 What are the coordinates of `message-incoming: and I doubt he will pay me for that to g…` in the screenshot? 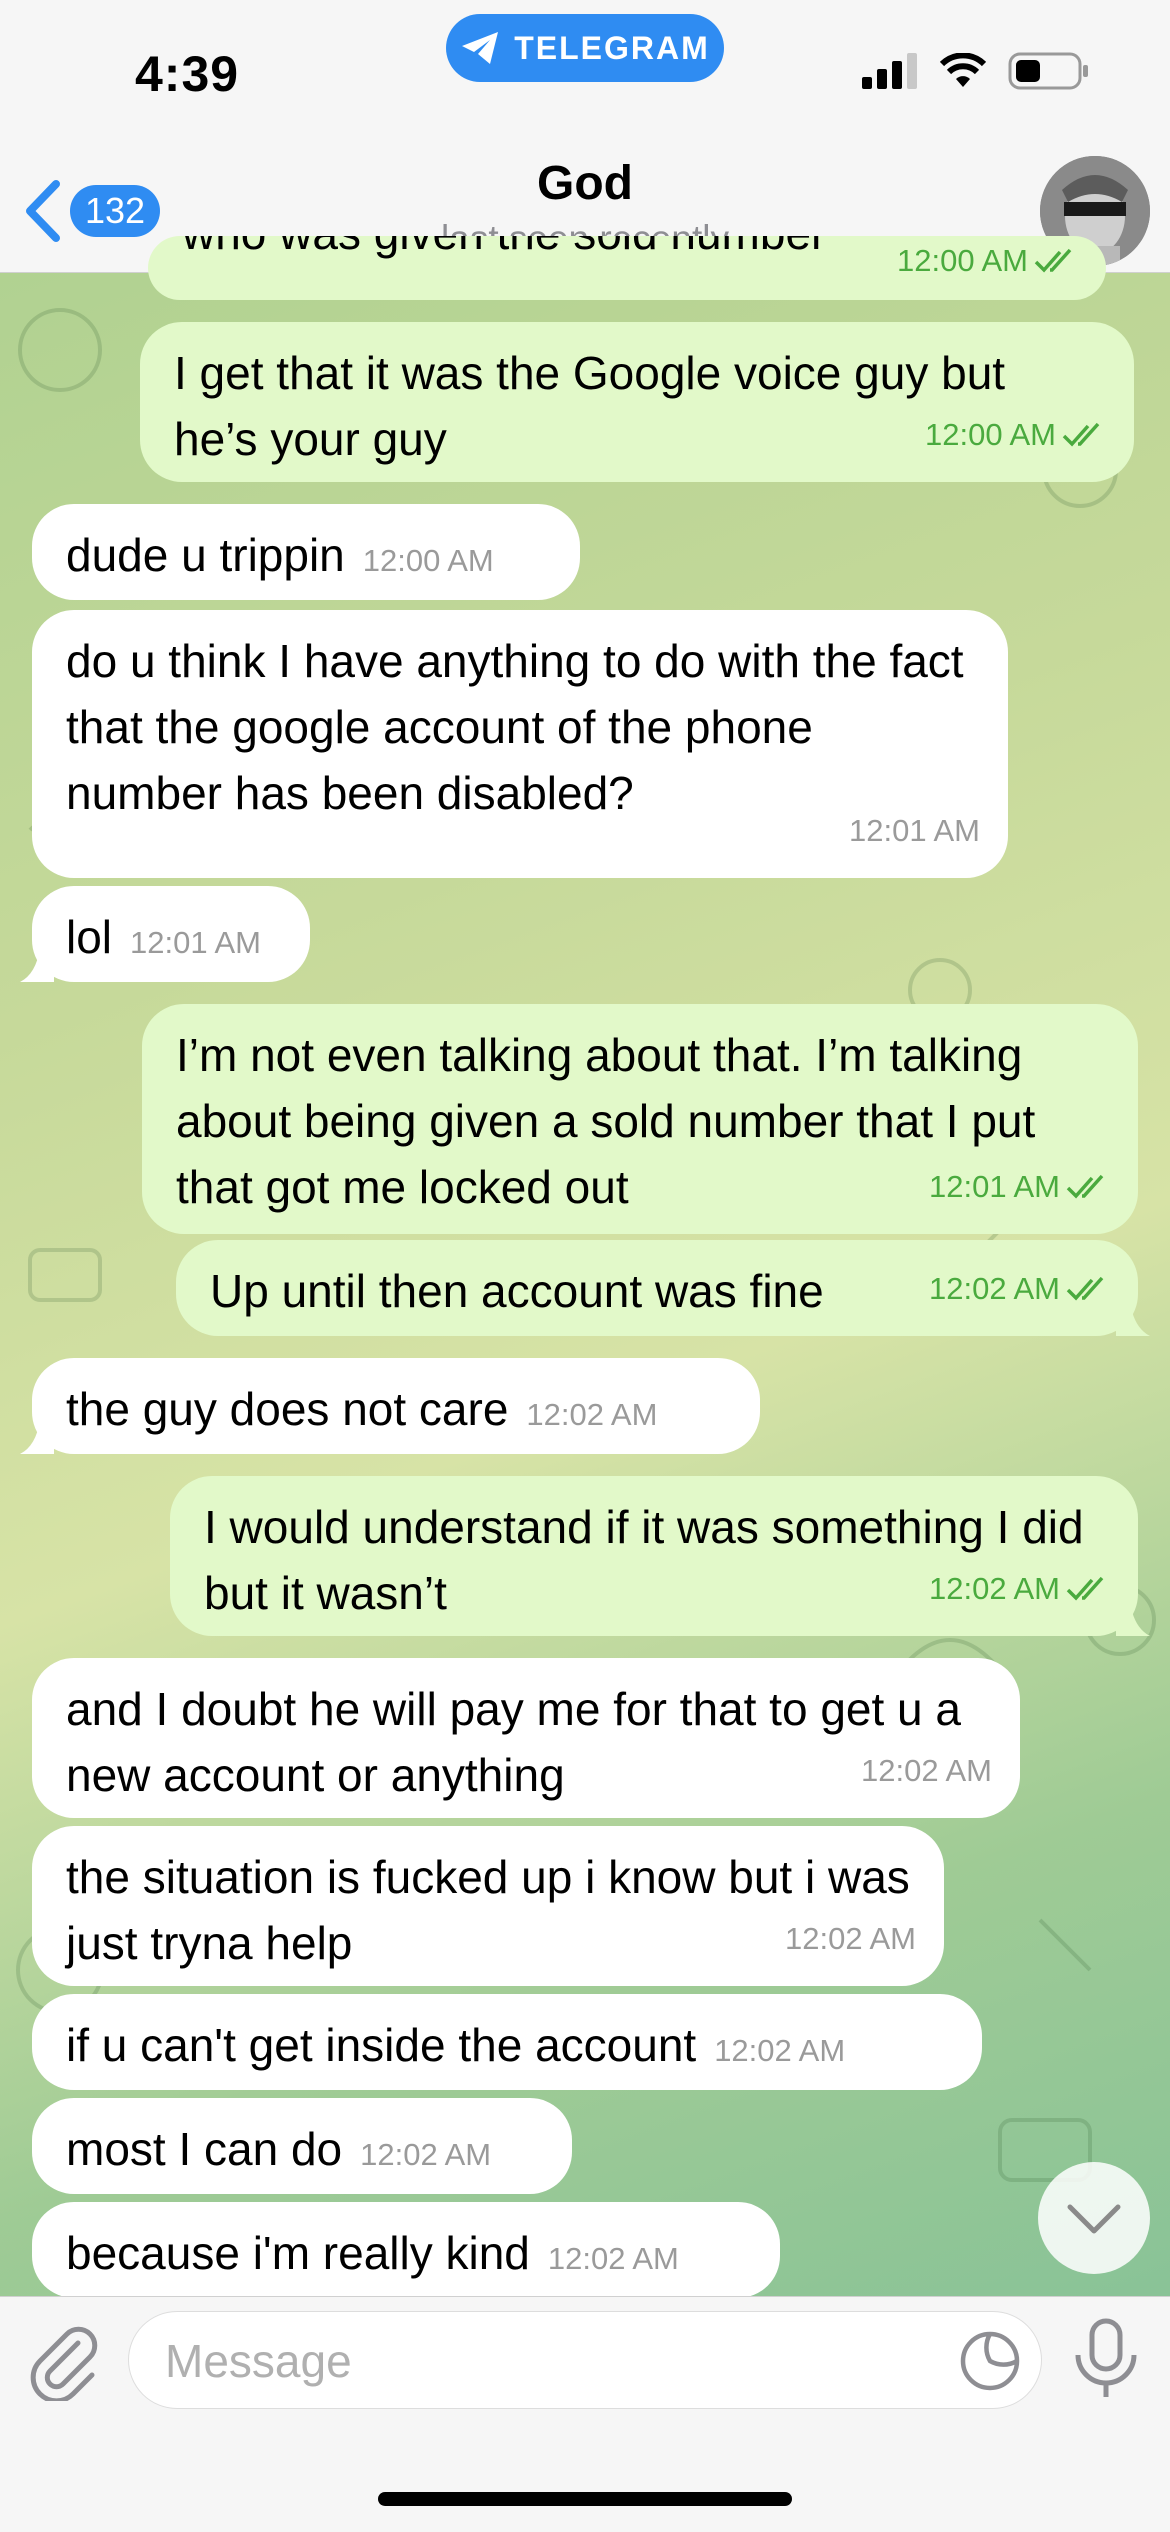 It's located at (526, 1738).